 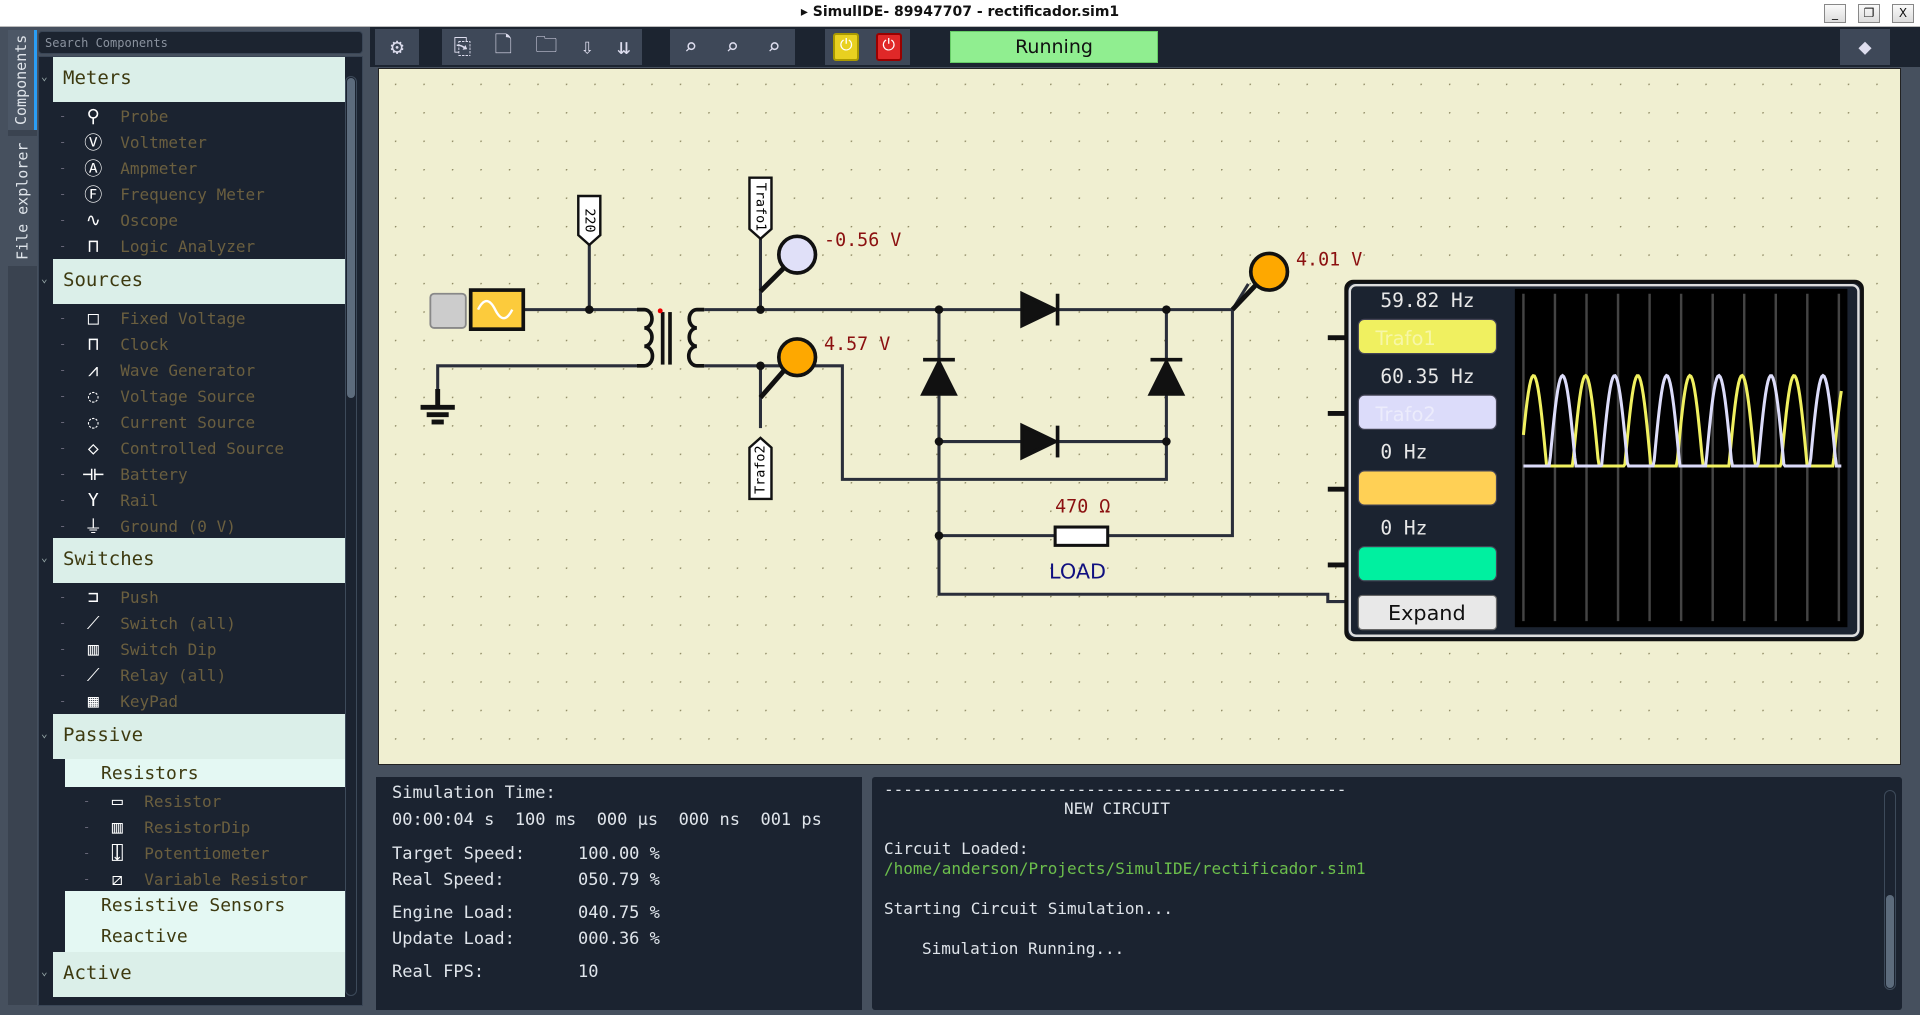 I want to click on search-input: Search Components, so click(x=200, y=42).